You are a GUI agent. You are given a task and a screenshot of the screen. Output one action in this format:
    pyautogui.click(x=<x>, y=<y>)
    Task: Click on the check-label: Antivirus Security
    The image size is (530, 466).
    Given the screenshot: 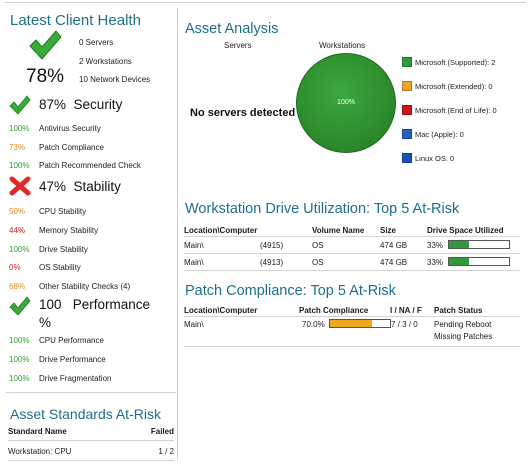 What is the action you would take?
    pyautogui.click(x=70, y=128)
    